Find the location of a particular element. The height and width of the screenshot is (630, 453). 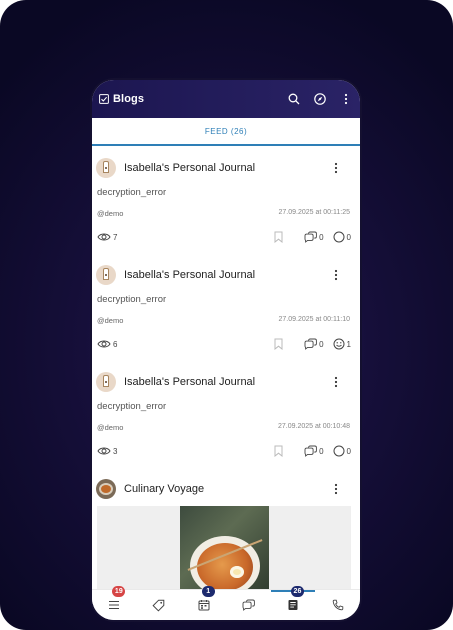

calendar-icon is located at coordinates (204, 605).